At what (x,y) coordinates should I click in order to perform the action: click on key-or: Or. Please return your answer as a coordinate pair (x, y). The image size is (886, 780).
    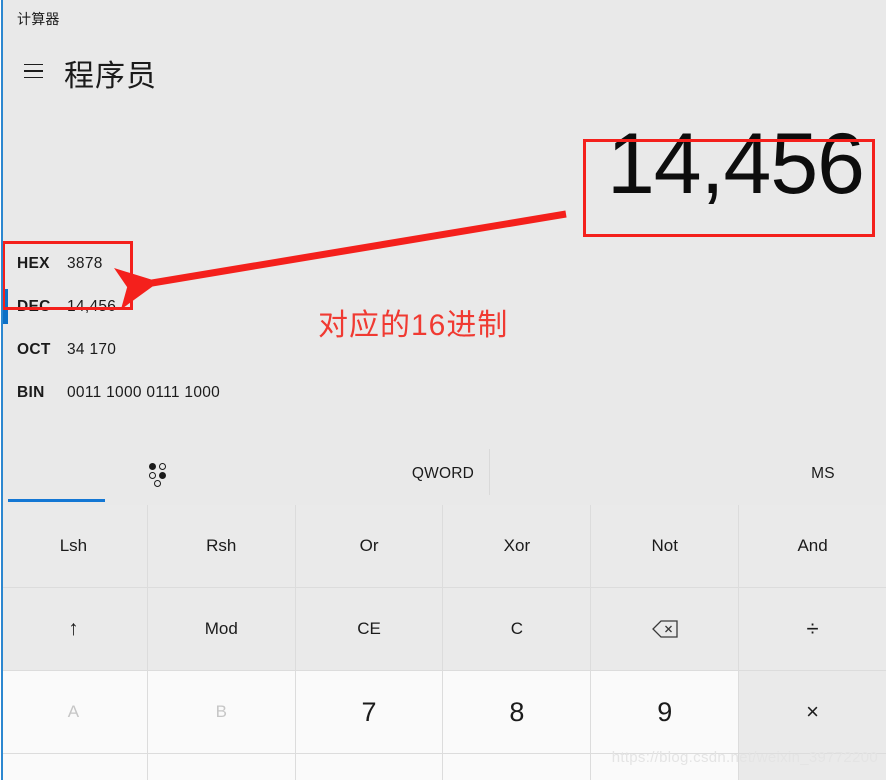
    Looking at the image, I should click on (369, 546).